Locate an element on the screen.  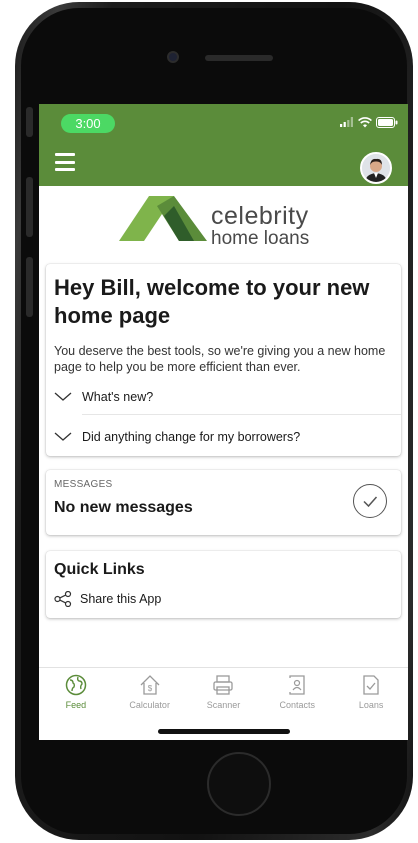
avatar-icon is located at coordinates (376, 168).